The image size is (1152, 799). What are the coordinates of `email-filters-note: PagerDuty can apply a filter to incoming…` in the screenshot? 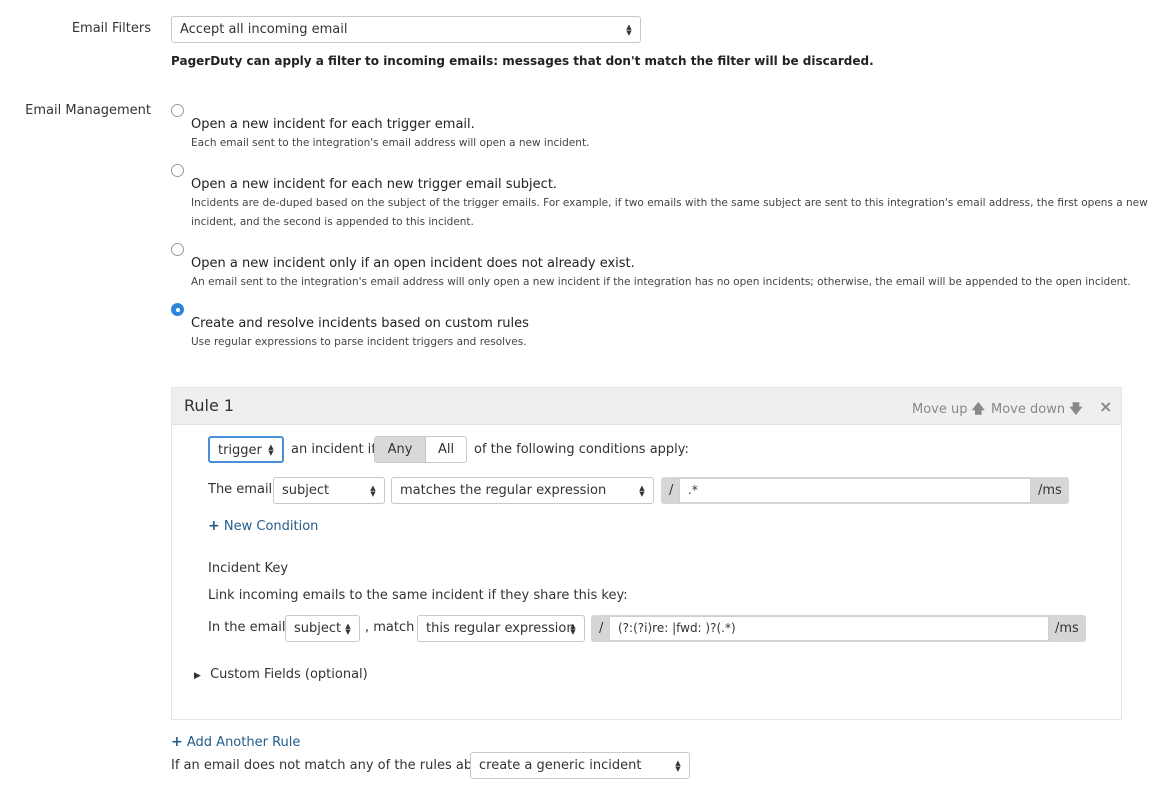 It's located at (522, 61).